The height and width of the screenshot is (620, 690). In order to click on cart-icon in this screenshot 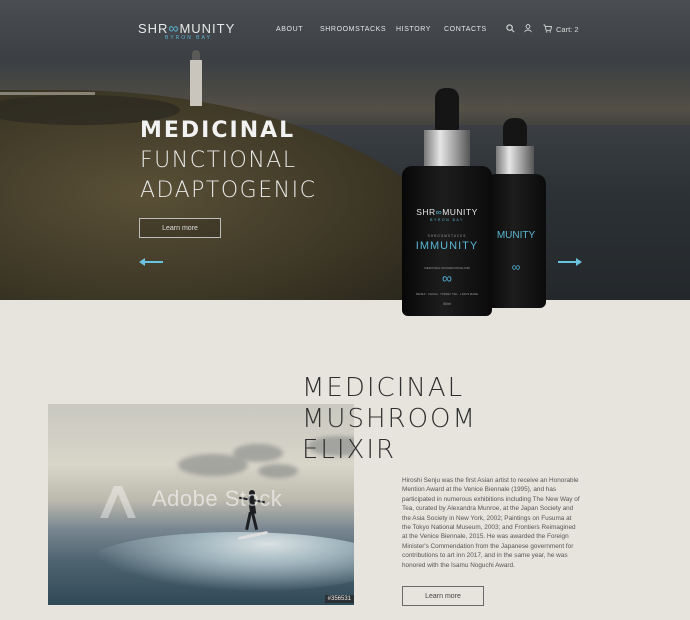, I will do `click(547, 28)`.